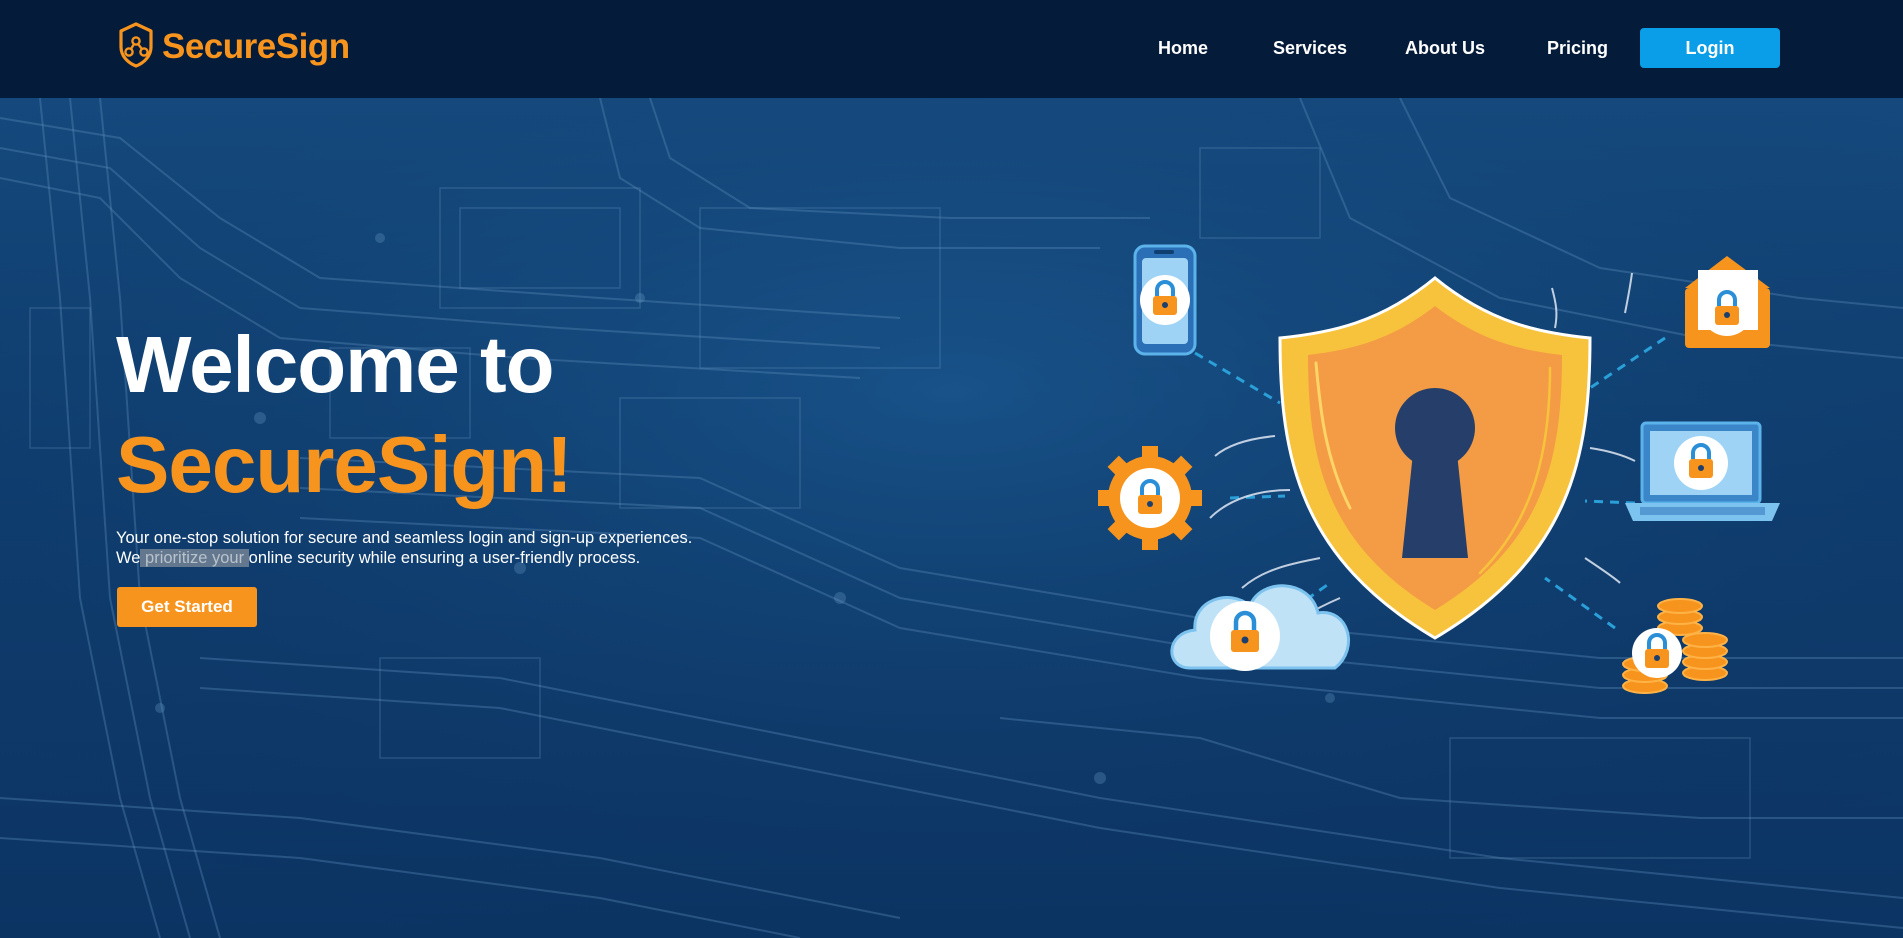 Image resolution: width=1903 pixels, height=938 pixels. I want to click on laptop-lock-icon, so click(1702, 471).